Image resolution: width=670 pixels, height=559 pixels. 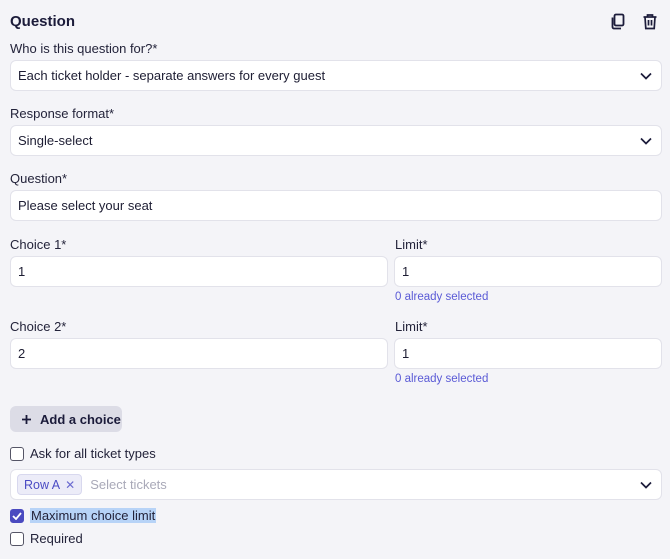 I want to click on question-label: Question*, so click(x=39, y=178).